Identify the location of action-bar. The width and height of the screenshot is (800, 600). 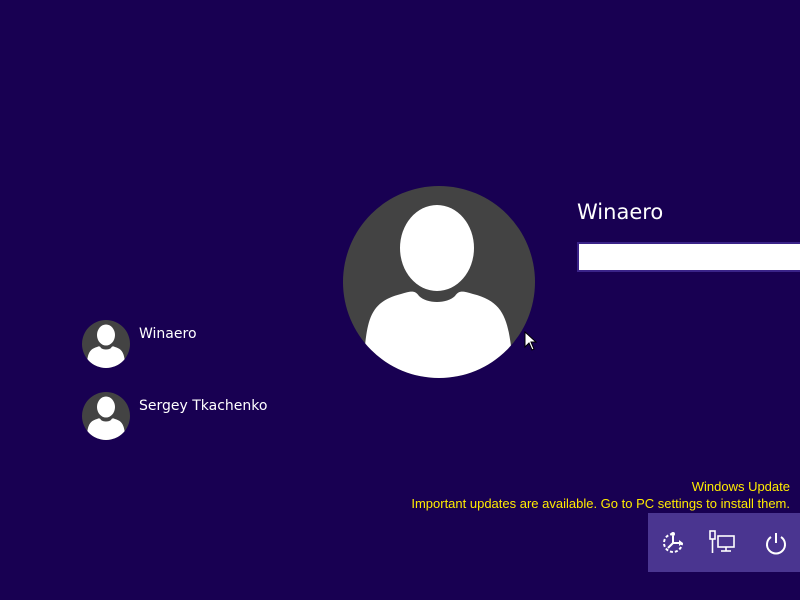
(724, 542).